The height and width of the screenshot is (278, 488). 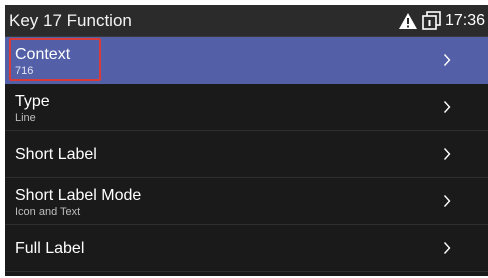 What do you see at coordinates (441, 20) in the screenshot?
I see `status-indicators: 17:36` at bounding box center [441, 20].